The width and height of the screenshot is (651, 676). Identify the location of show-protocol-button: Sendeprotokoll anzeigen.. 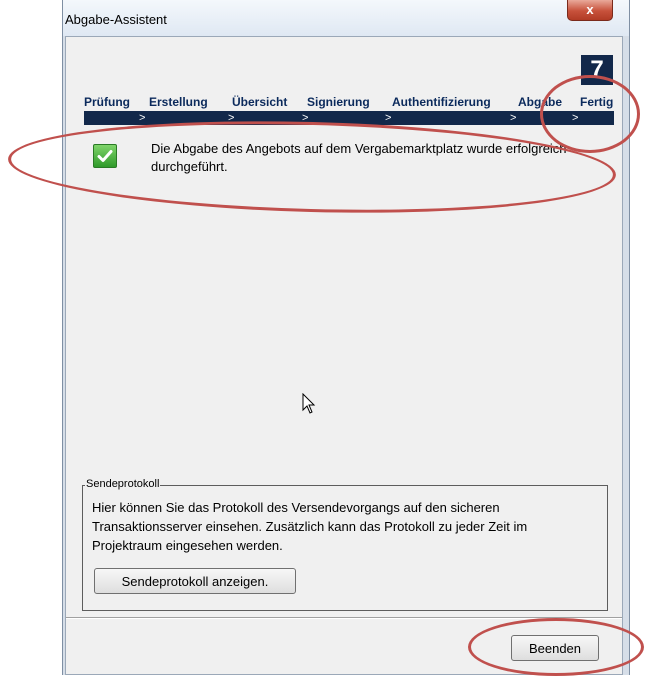
(195, 581).